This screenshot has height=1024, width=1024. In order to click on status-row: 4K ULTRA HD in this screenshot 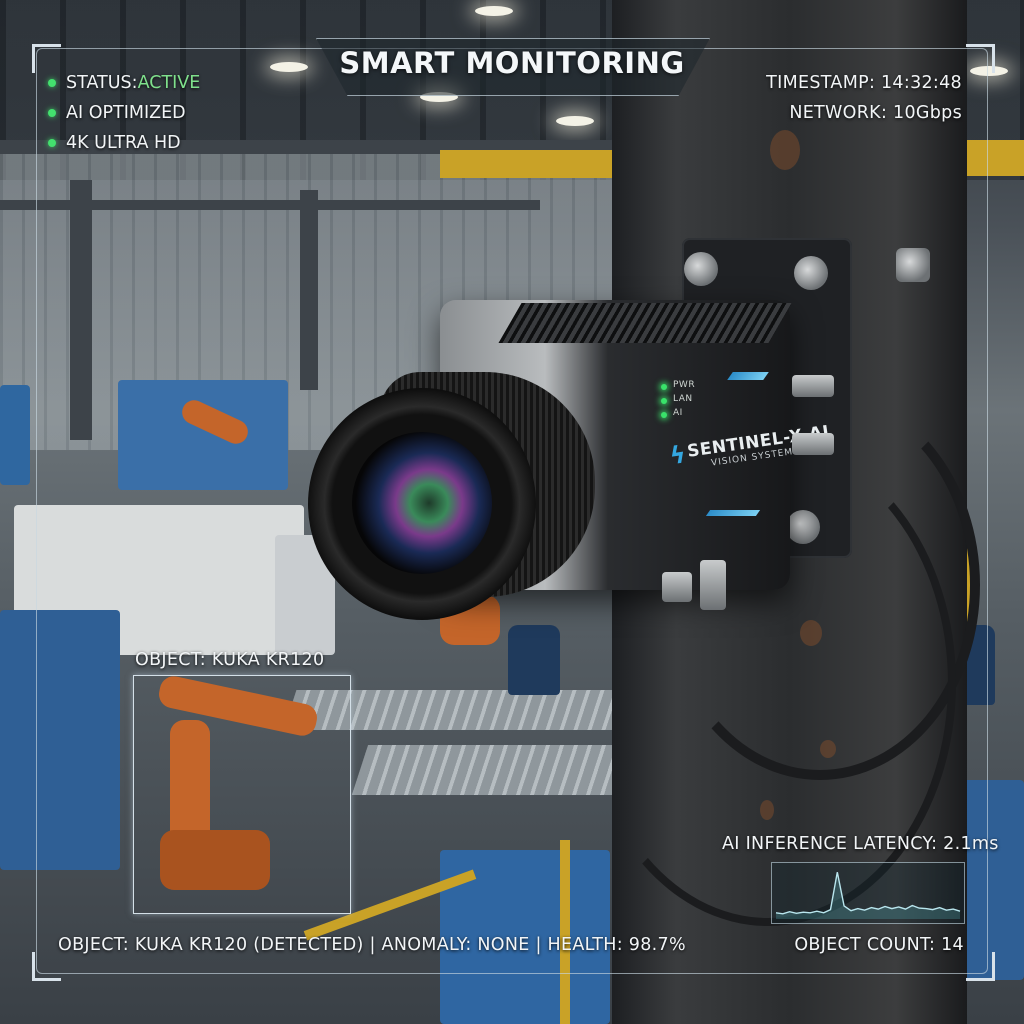, I will do `click(124, 143)`.